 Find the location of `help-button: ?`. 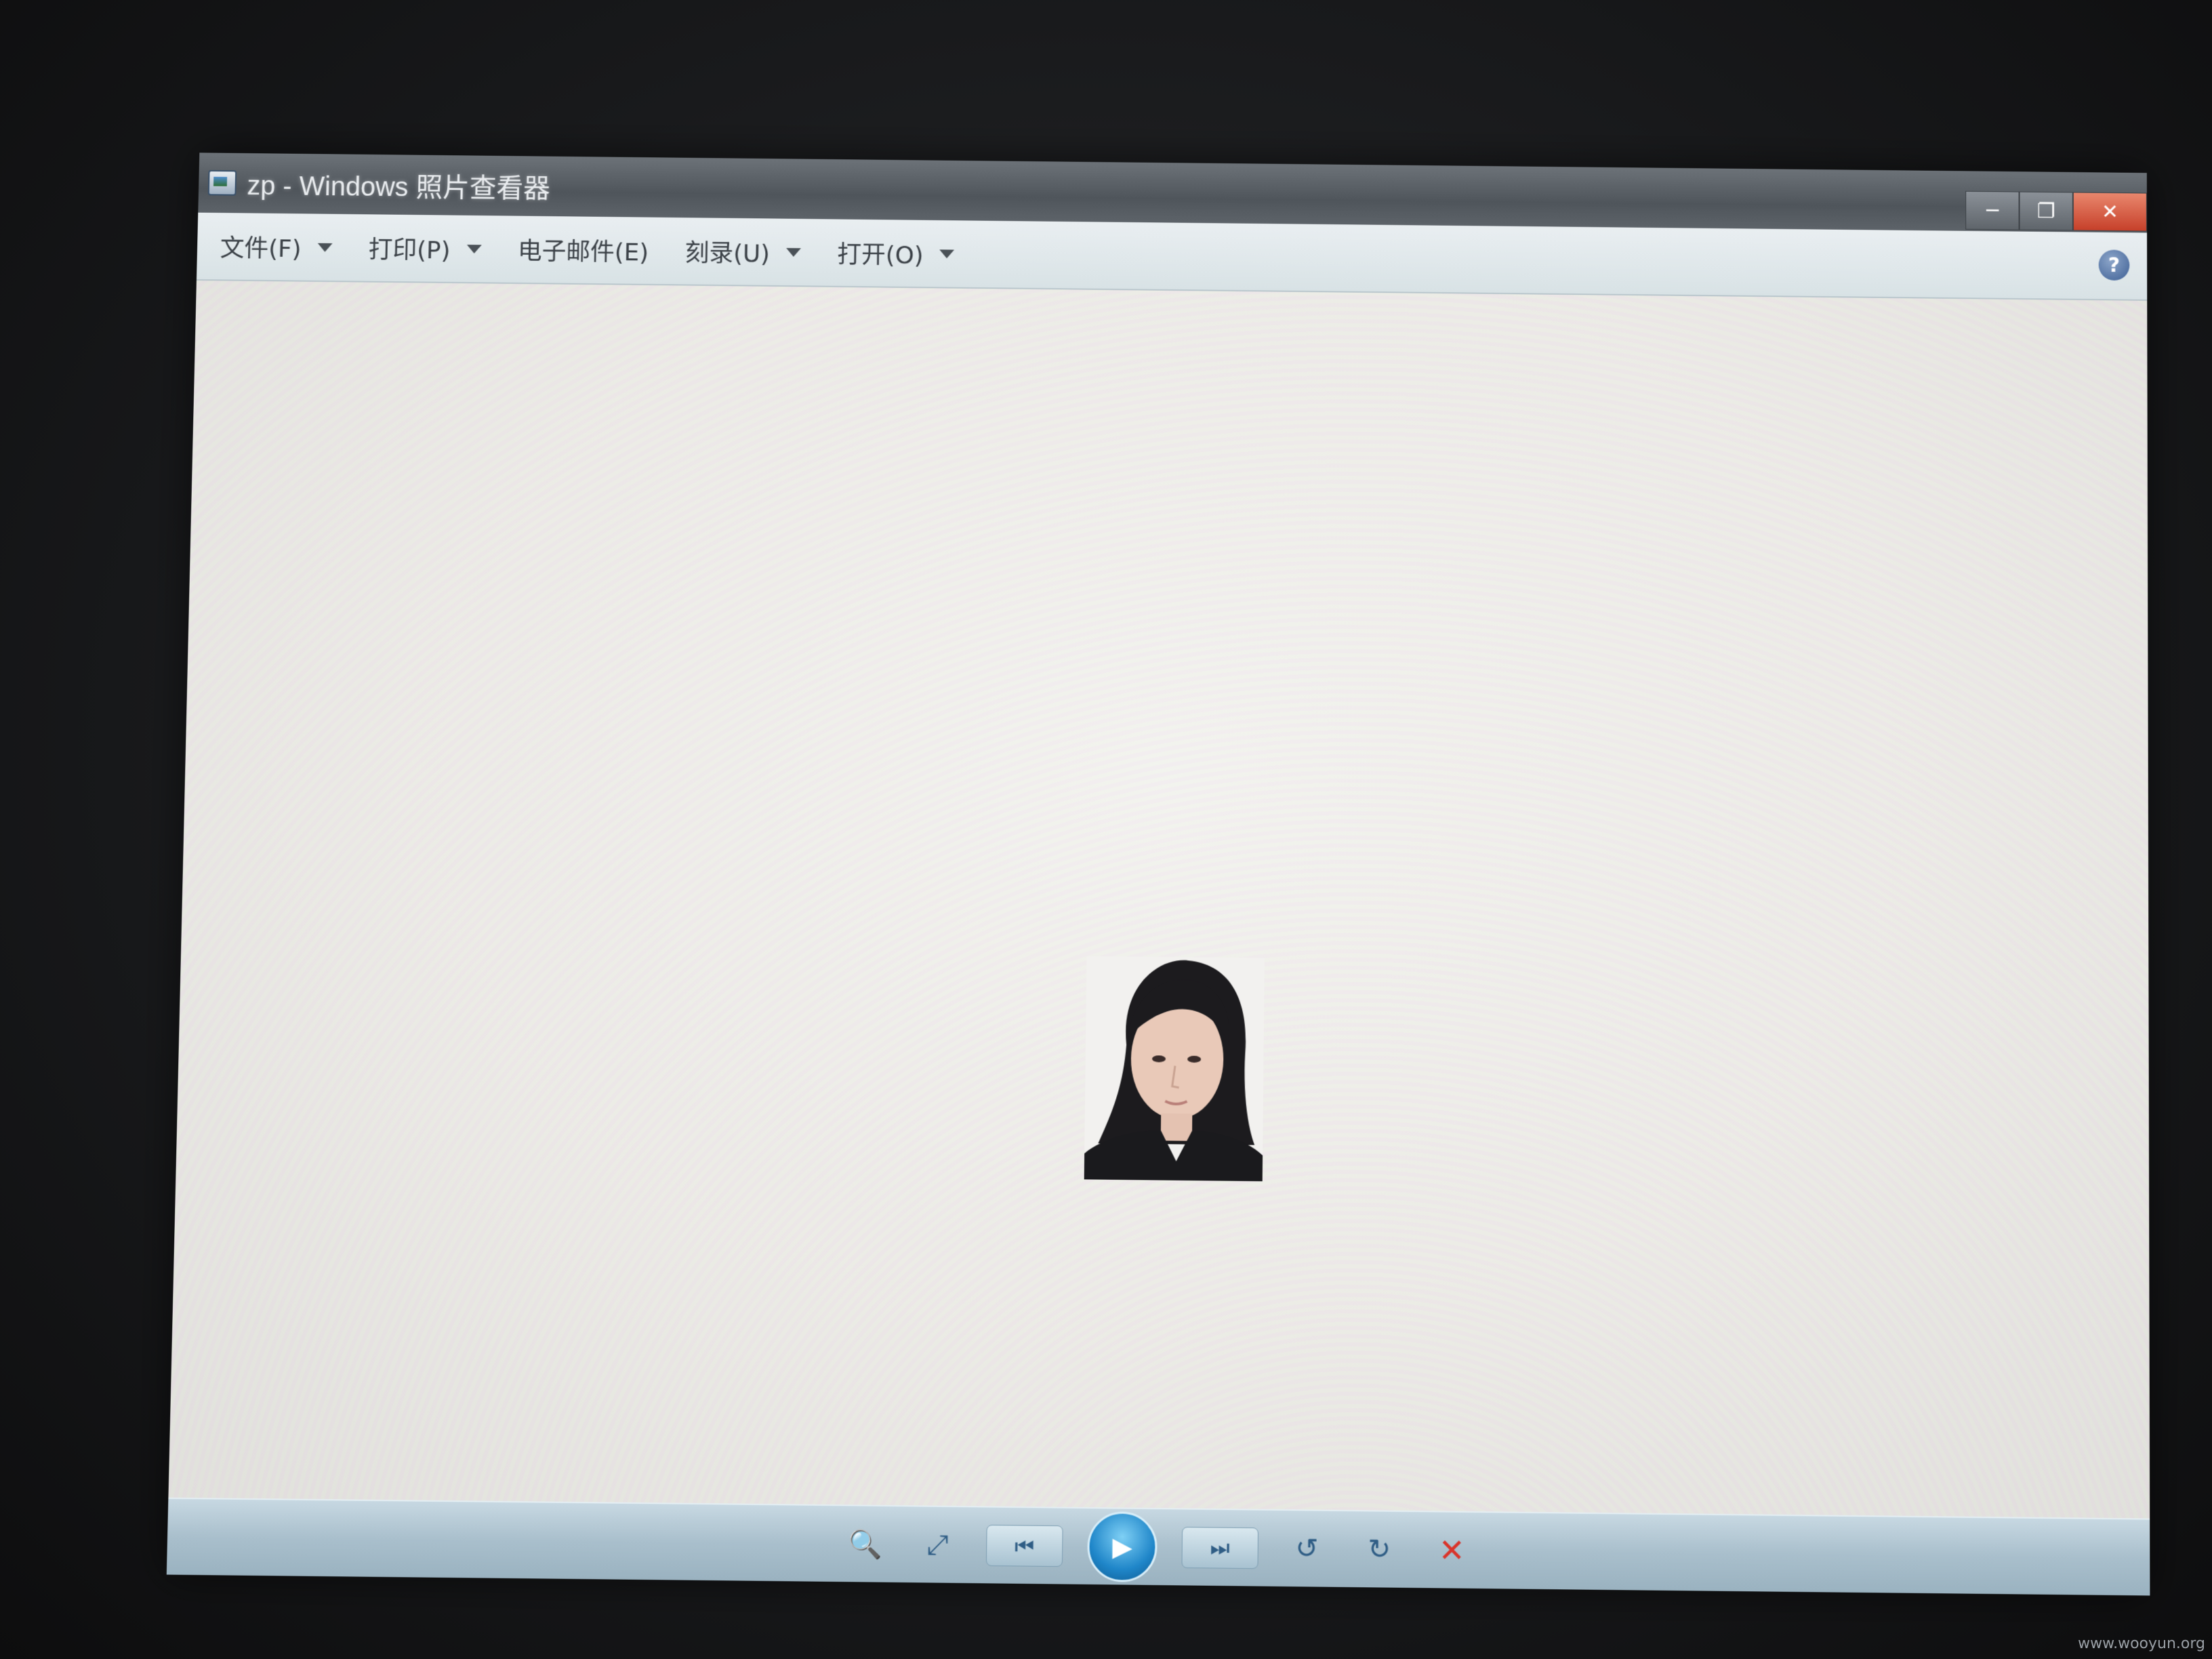

help-button: ? is located at coordinates (2114, 265).